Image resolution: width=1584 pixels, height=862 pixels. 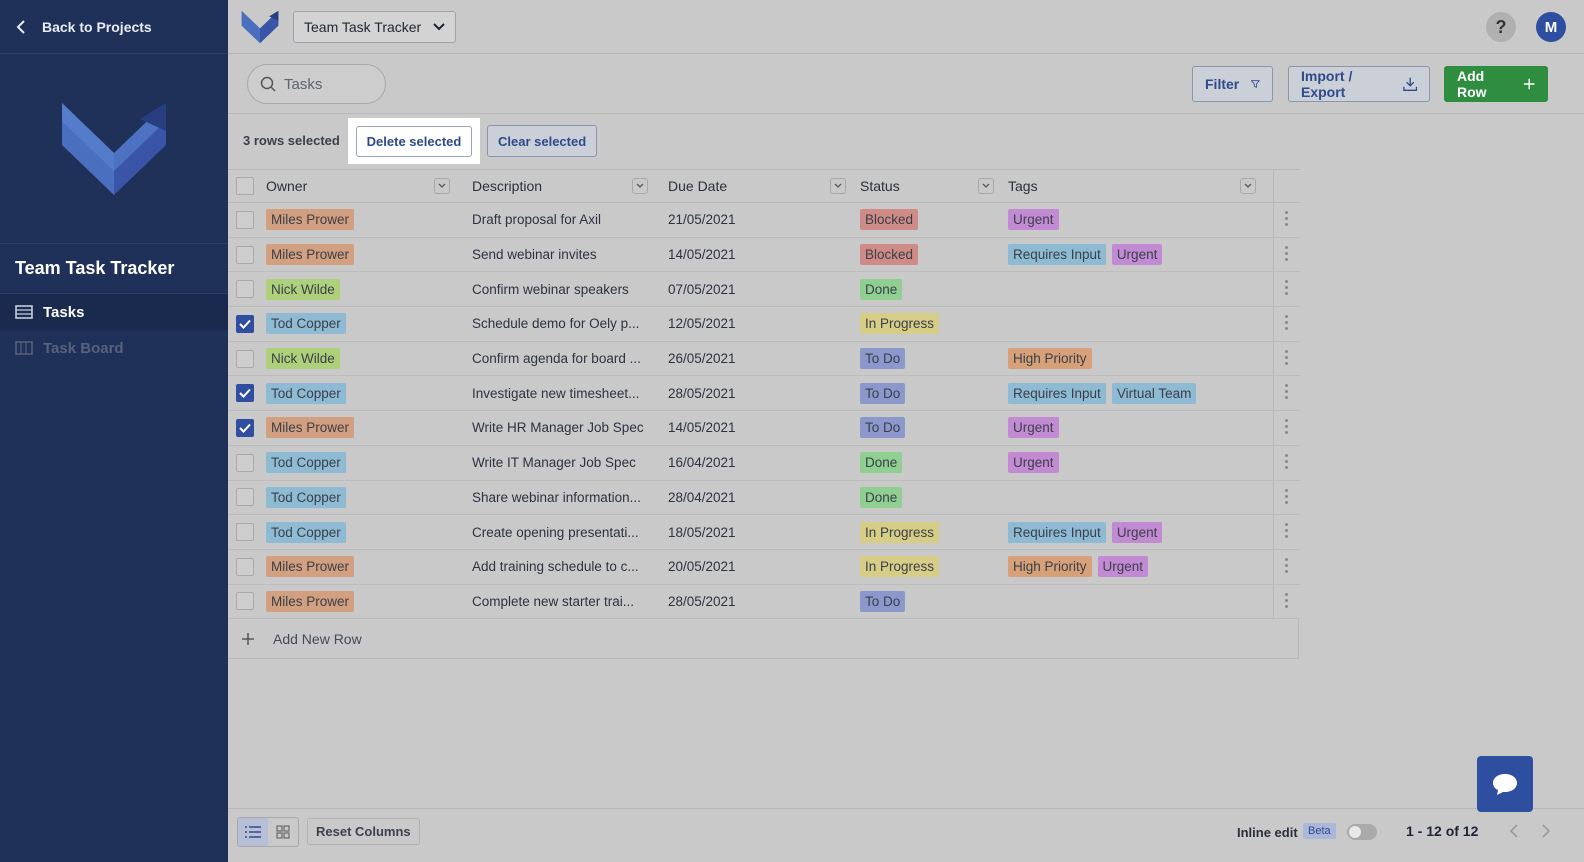 I want to click on tags-cell: High Priority, so click(x=1139, y=359).